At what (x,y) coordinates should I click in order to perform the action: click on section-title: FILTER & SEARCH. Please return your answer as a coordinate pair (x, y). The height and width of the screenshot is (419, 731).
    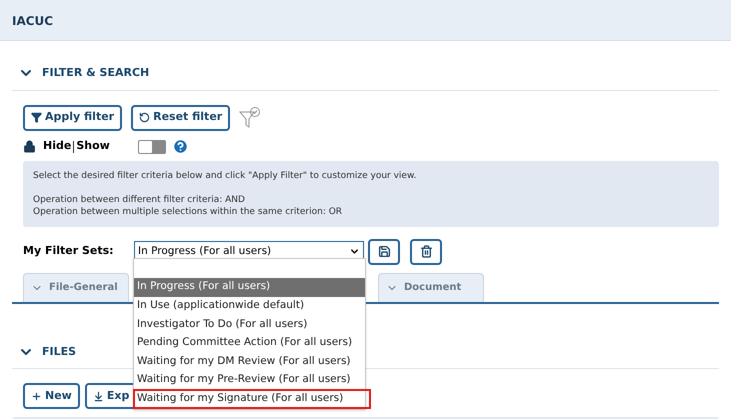
    Looking at the image, I should click on (96, 73).